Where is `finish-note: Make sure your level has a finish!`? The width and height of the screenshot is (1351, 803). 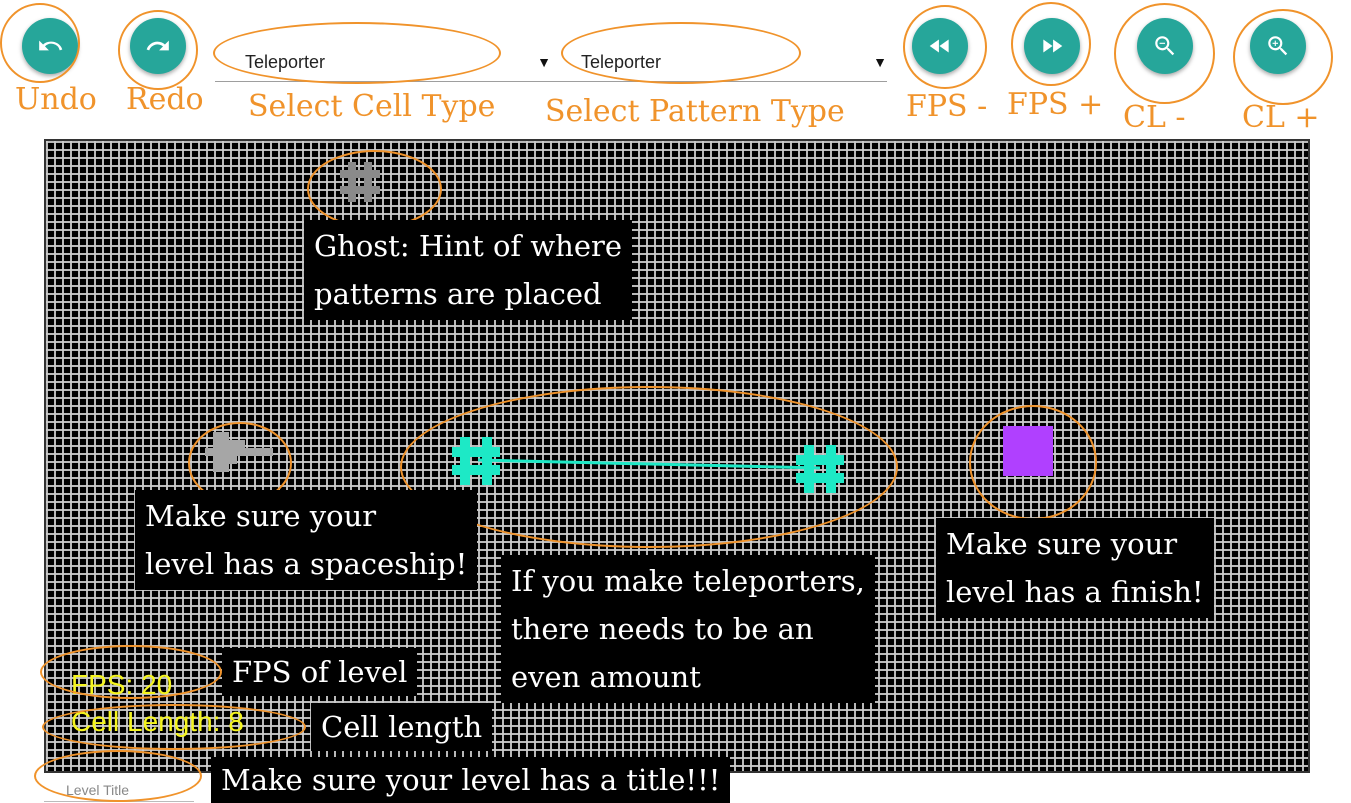
finish-note: Make sure your level has a finish! is located at coordinates (1075, 568).